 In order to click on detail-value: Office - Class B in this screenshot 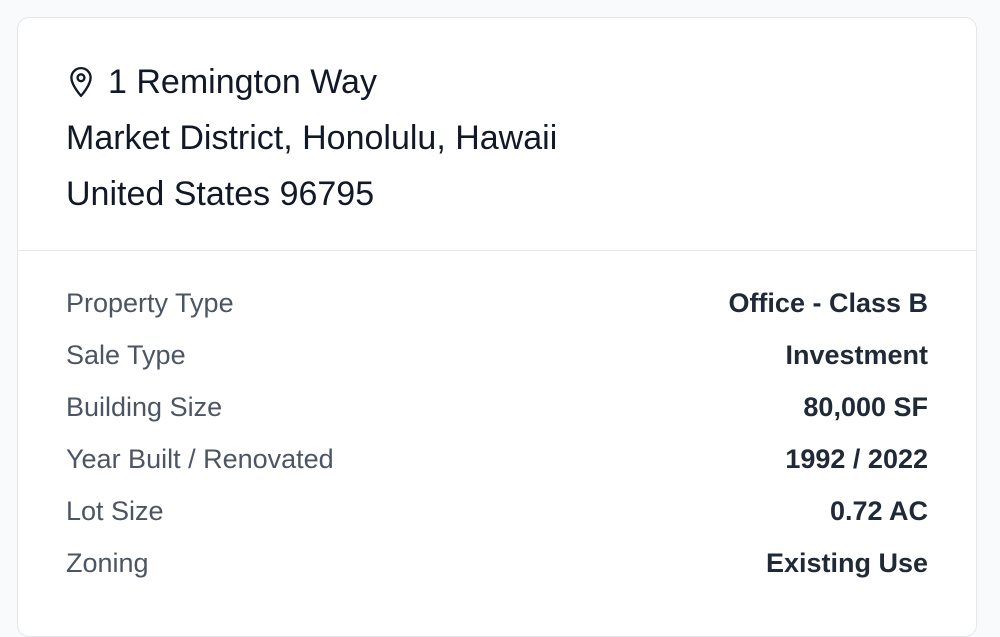, I will do `click(828, 302)`.